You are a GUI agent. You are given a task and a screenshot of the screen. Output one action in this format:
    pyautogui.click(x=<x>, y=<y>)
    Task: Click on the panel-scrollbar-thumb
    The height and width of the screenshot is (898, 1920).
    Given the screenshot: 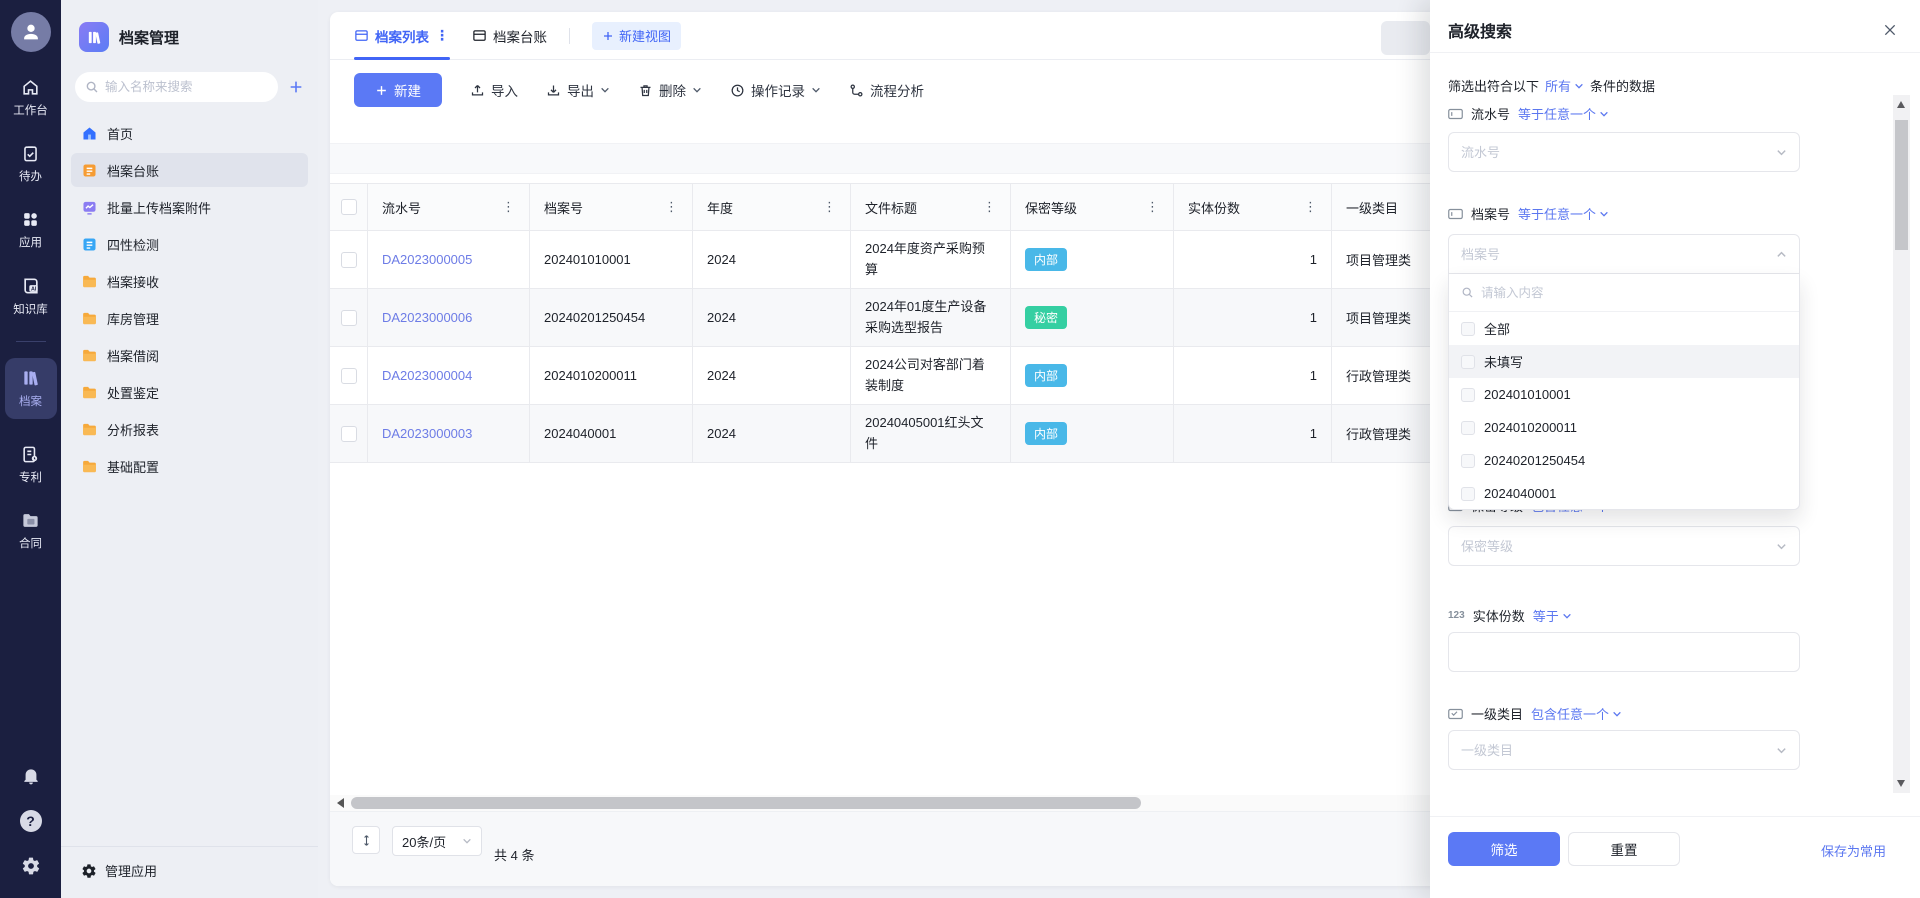 What is the action you would take?
    pyautogui.click(x=1901, y=185)
    